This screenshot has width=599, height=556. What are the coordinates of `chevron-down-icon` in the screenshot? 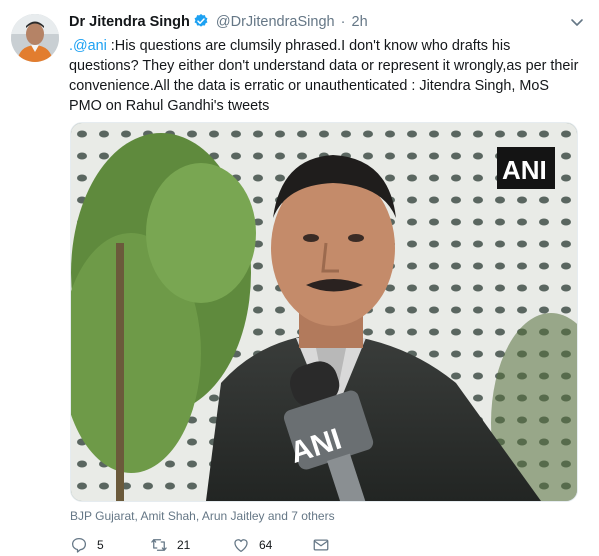 It's located at (577, 22).